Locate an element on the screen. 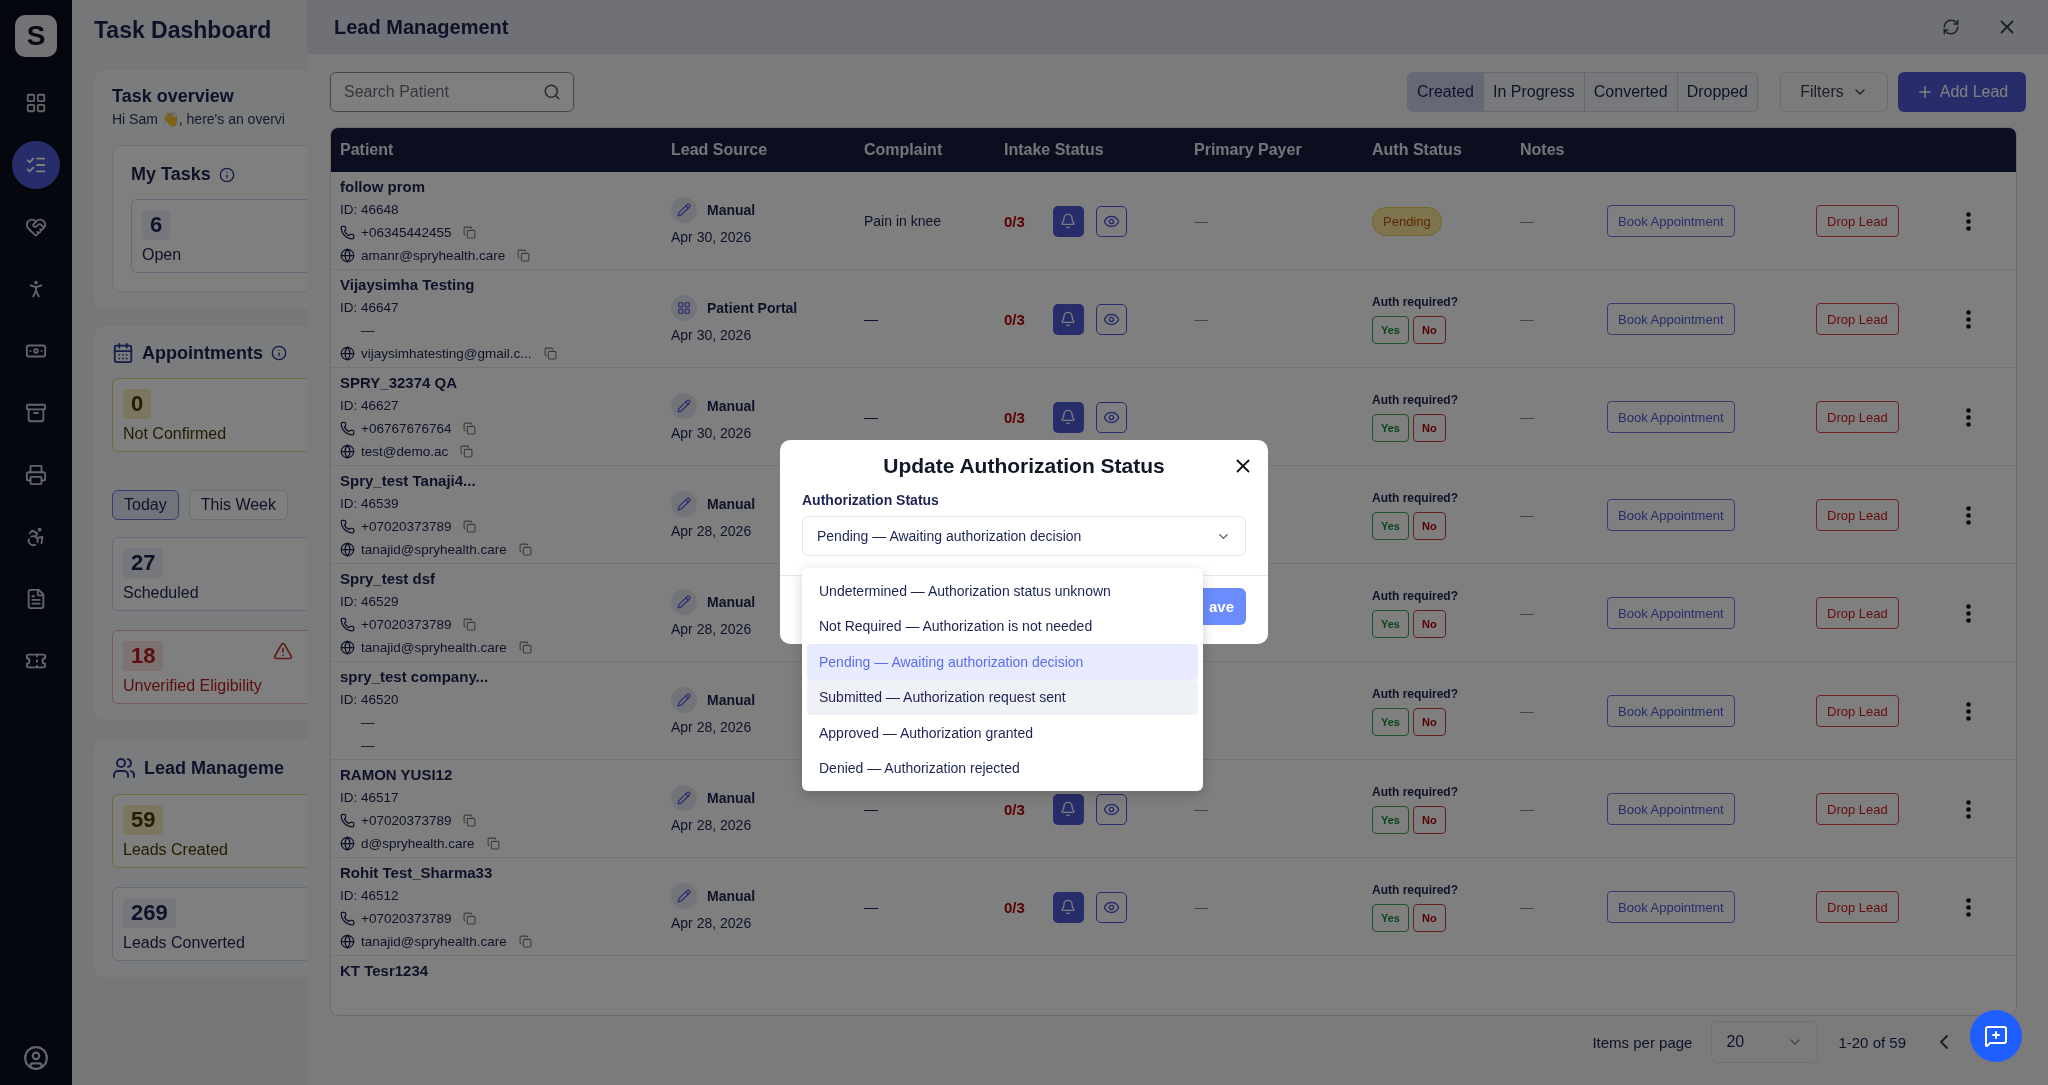  card-title: Lead Manageme is located at coordinates (214, 768).